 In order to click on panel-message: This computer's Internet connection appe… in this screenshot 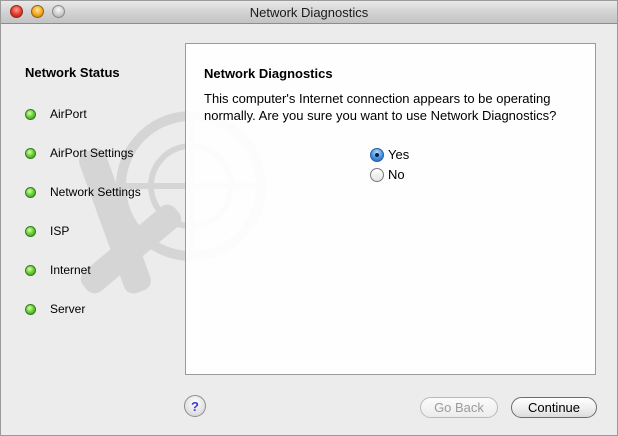, I will do `click(380, 107)`.